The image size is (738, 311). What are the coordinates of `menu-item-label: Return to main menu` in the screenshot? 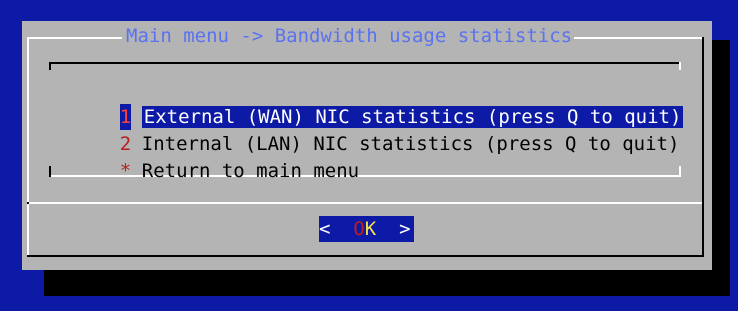 It's located at (250, 171).